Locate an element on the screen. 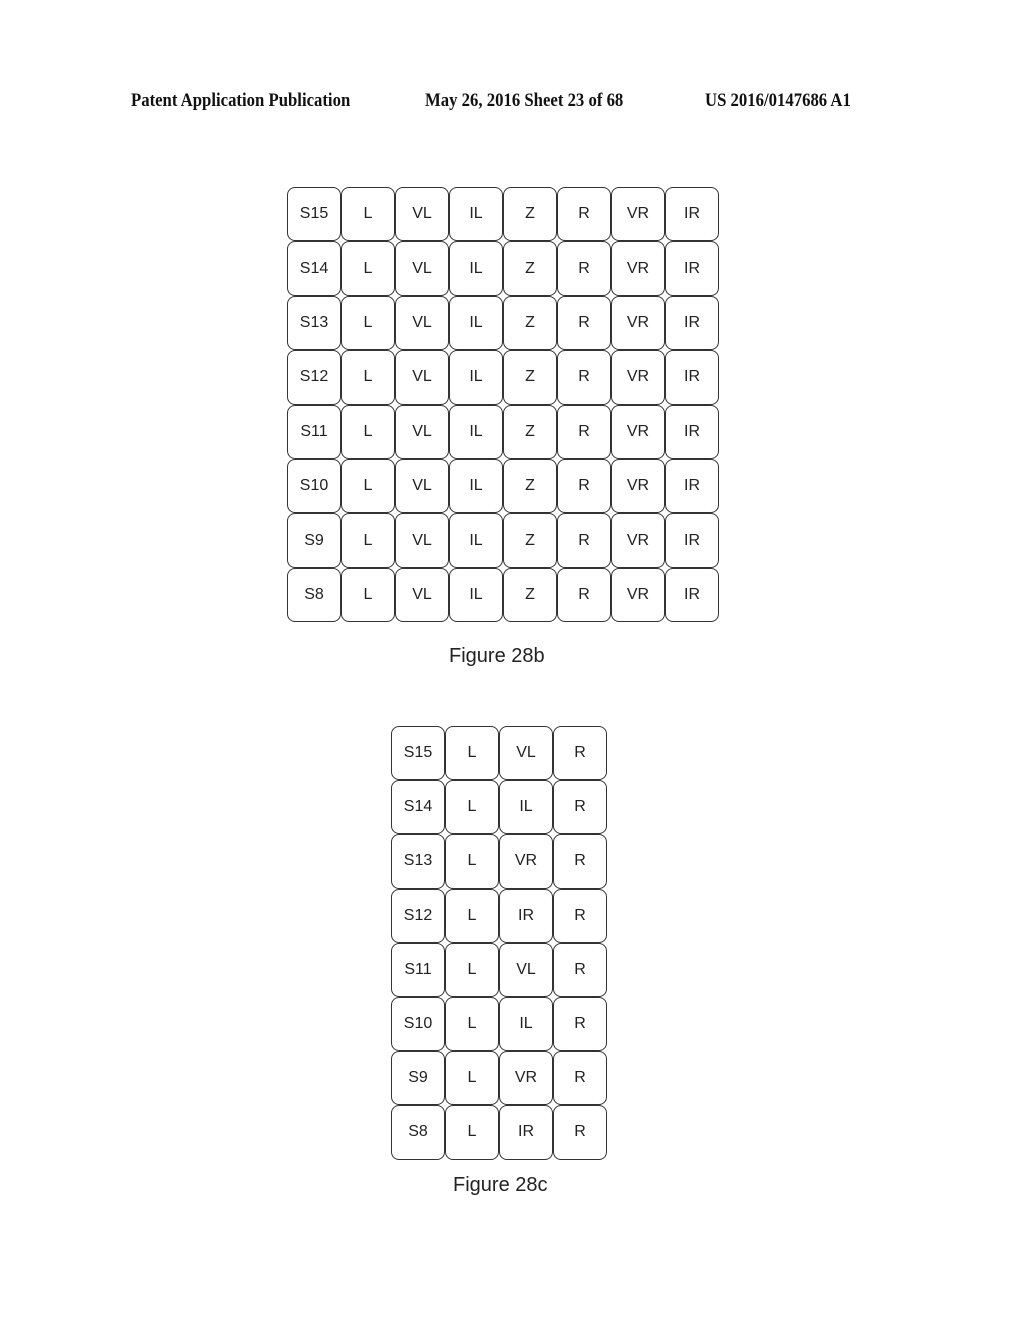 The width and height of the screenshot is (1024, 1320). patent-number: US 2016/0147686 A1 is located at coordinates (778, 100).